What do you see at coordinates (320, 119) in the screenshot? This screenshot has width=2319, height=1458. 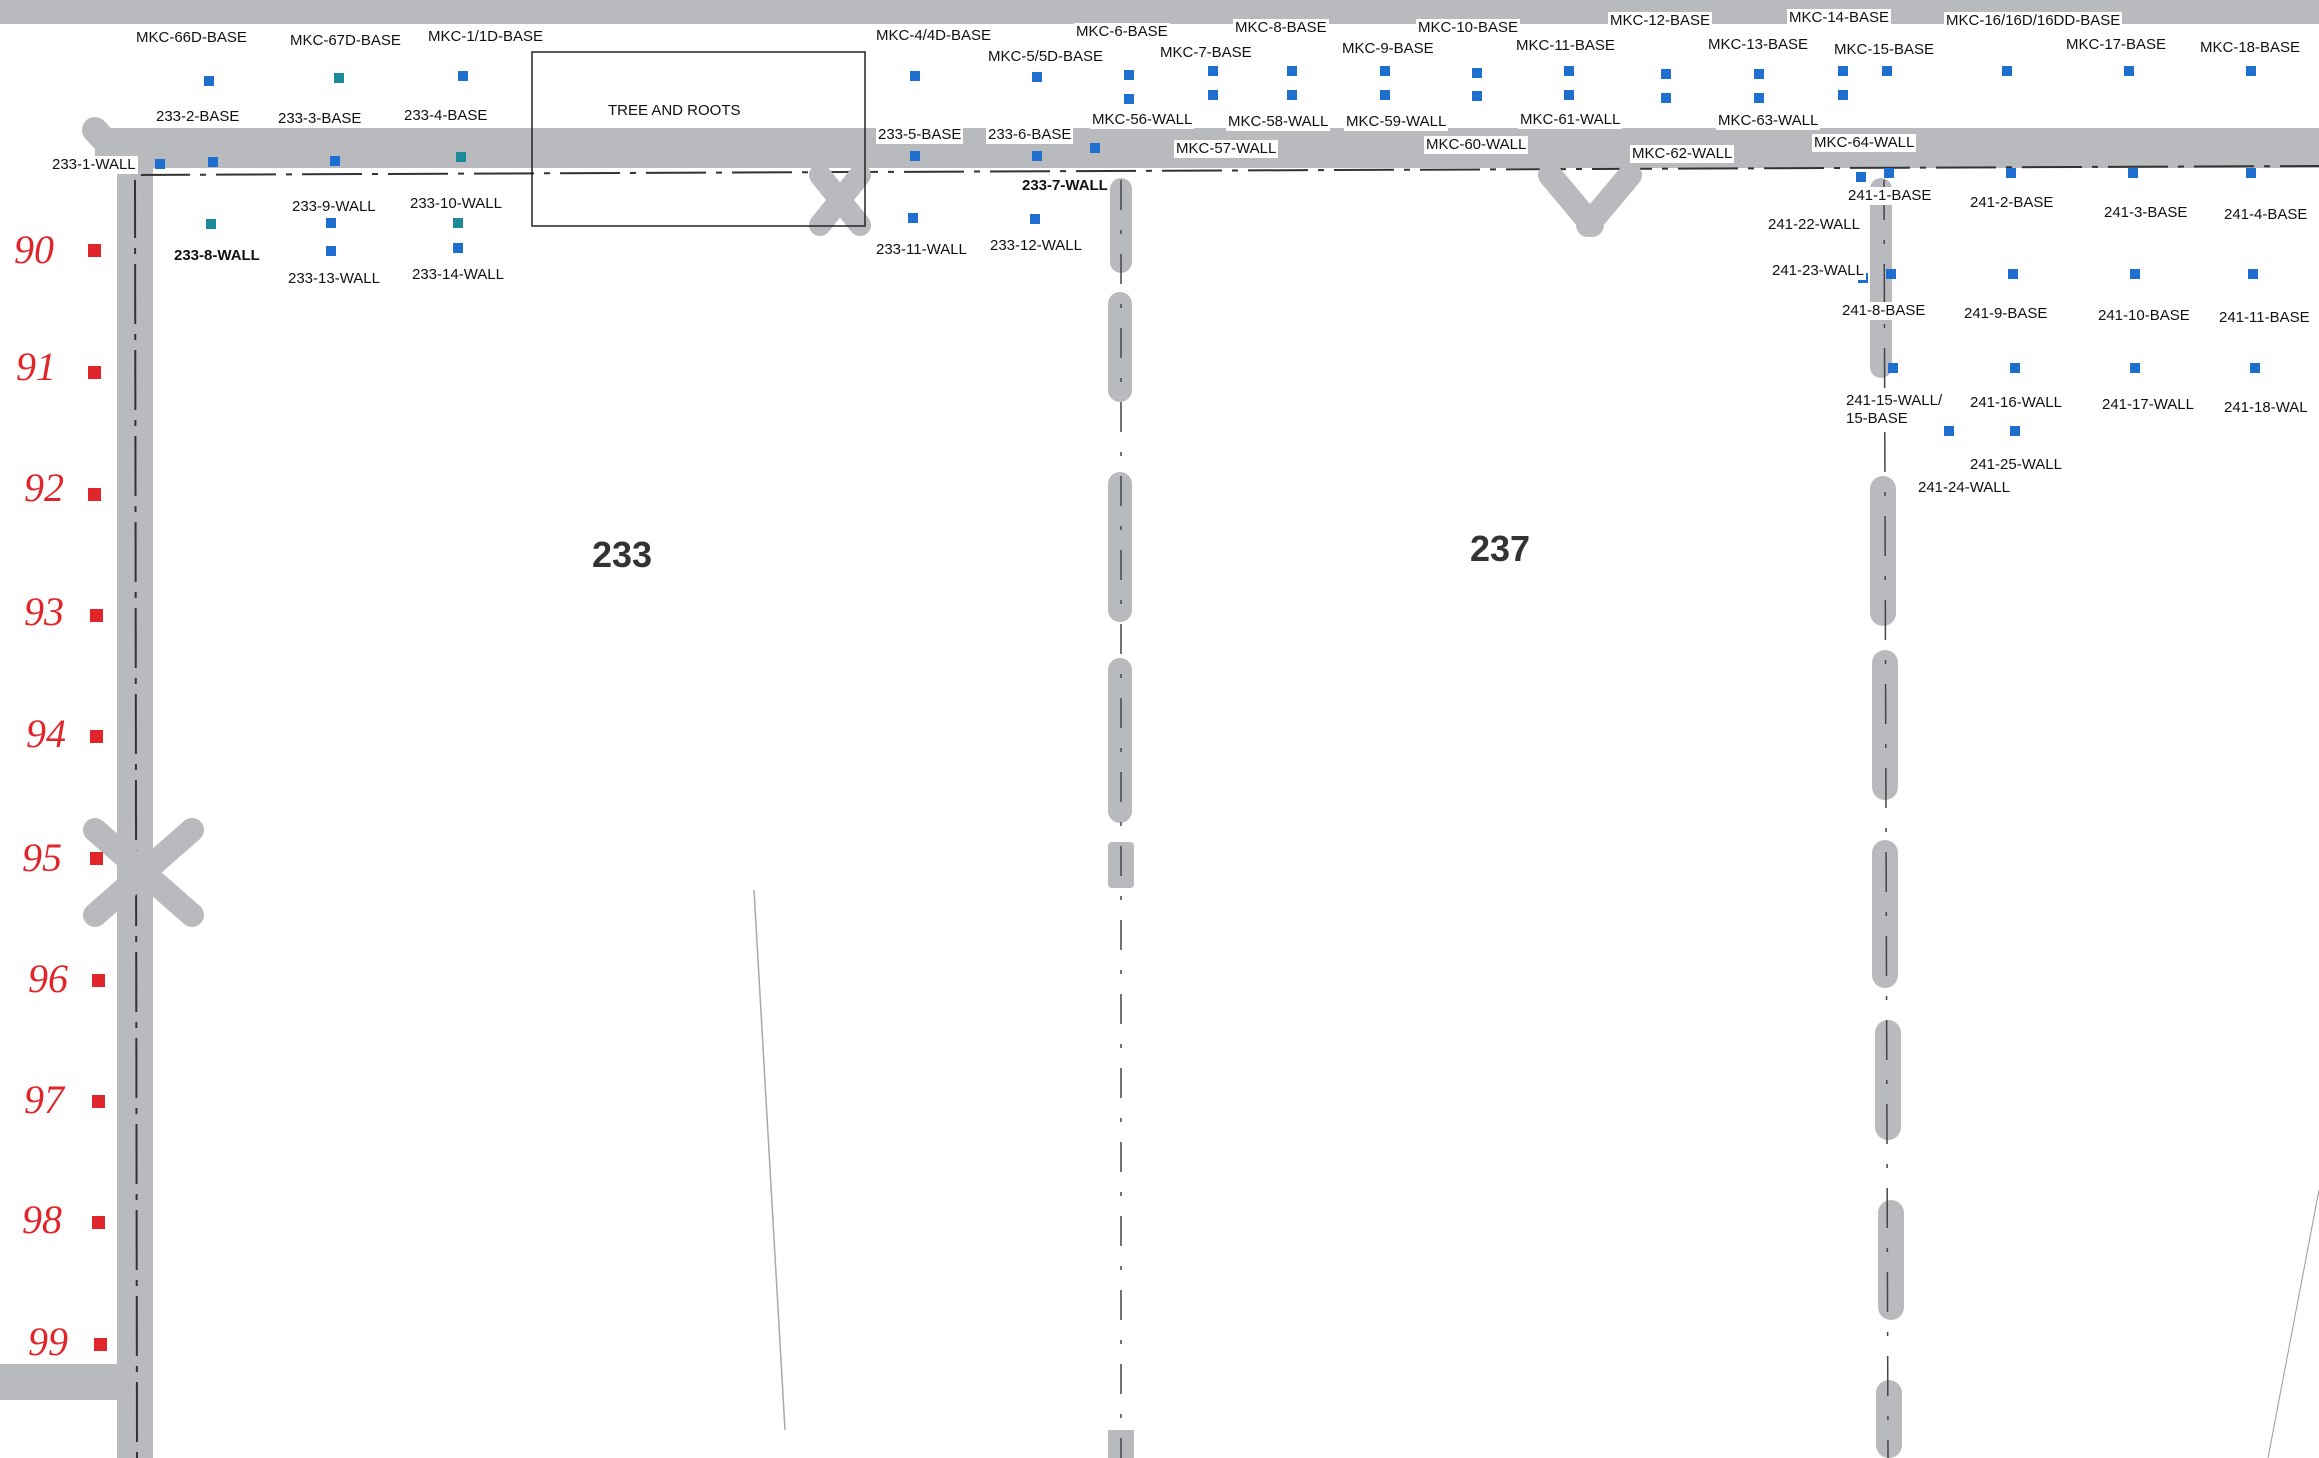 I see `label-233-3-base: 233-3-BASE` at bounding box center [320, 119].